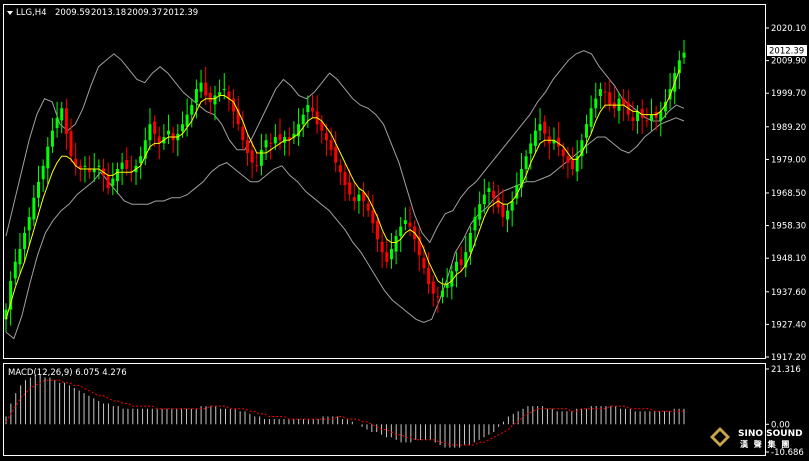 Image resolution: width=809 pixels, height=461 pixels. I want to click on macd-tick-label: 21.316, so click(786, 370).